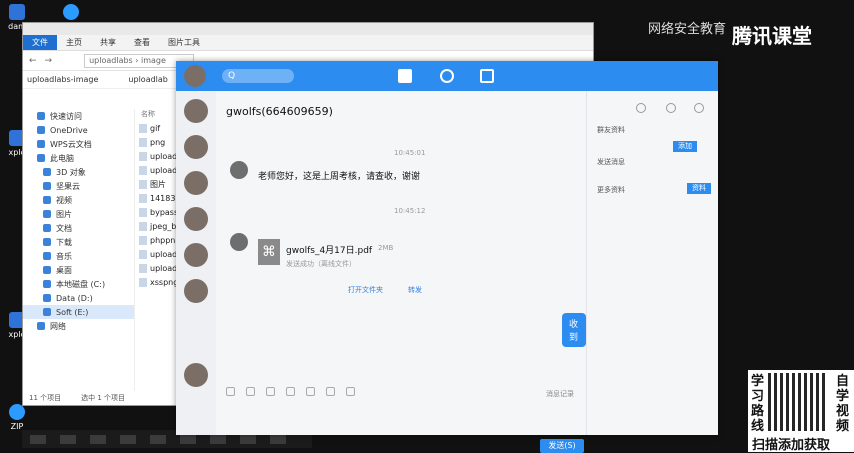  I want to click on pdf-icon: ⌘, so click(269, 252).